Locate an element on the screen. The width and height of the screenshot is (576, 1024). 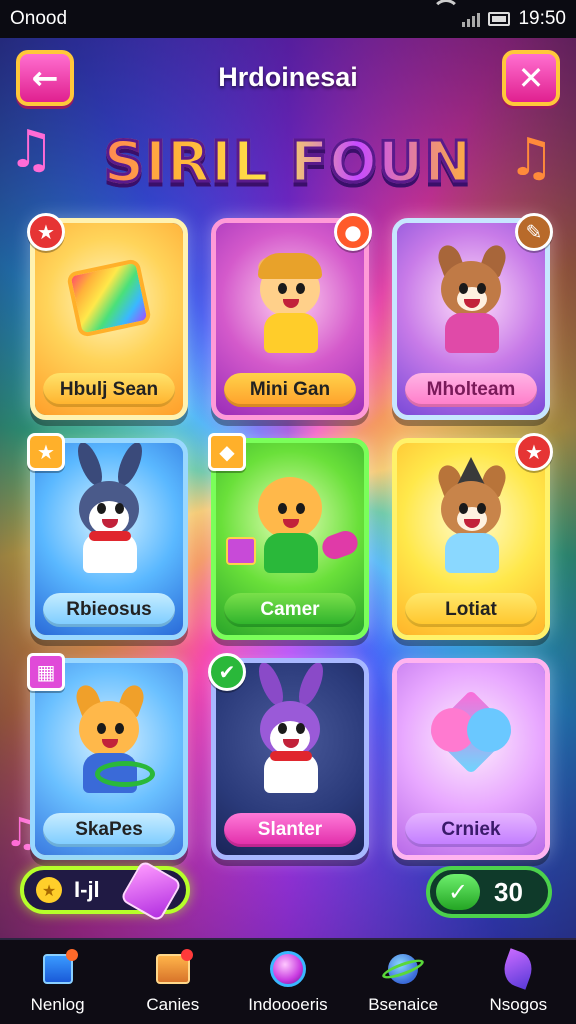
card-label: Camer is located at coordinates (290, 610).